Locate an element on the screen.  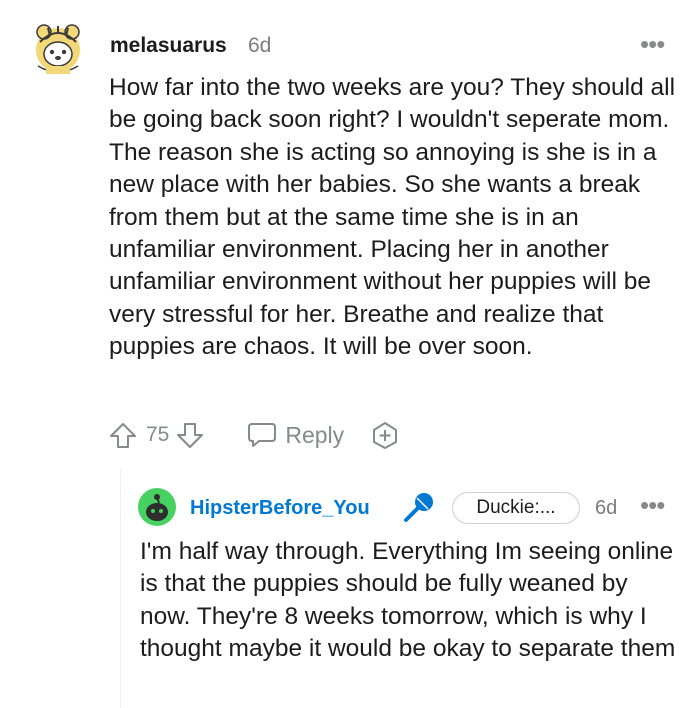
tiger-costume-avatar-icon is located at coordinates (58, 49).